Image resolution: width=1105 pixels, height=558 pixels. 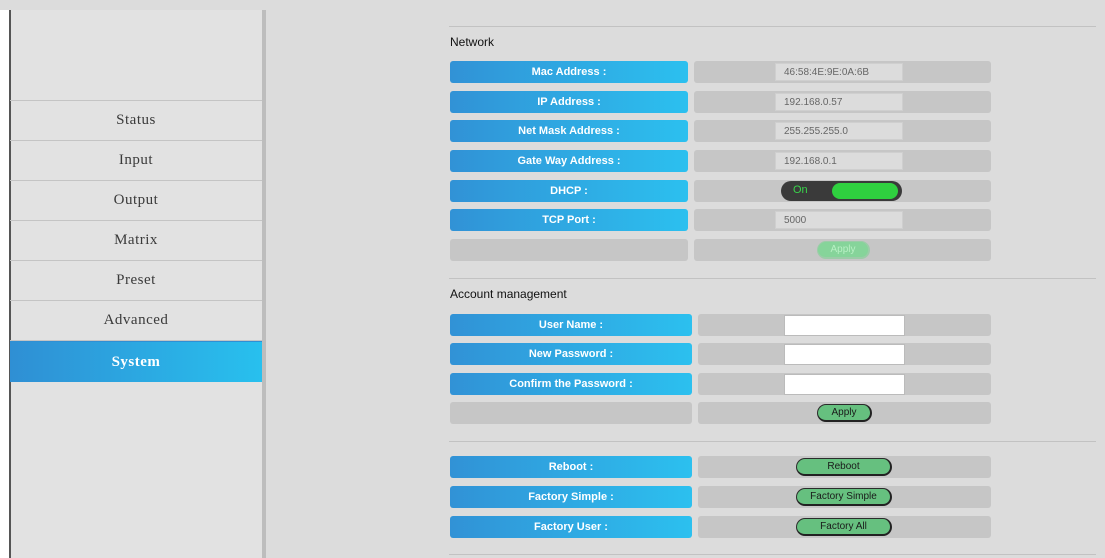 What do you see at coordinates (136, 320) in the screenshot?
I see `sidebar-item-advanced: Advanced` at bounding box center [136, 320].